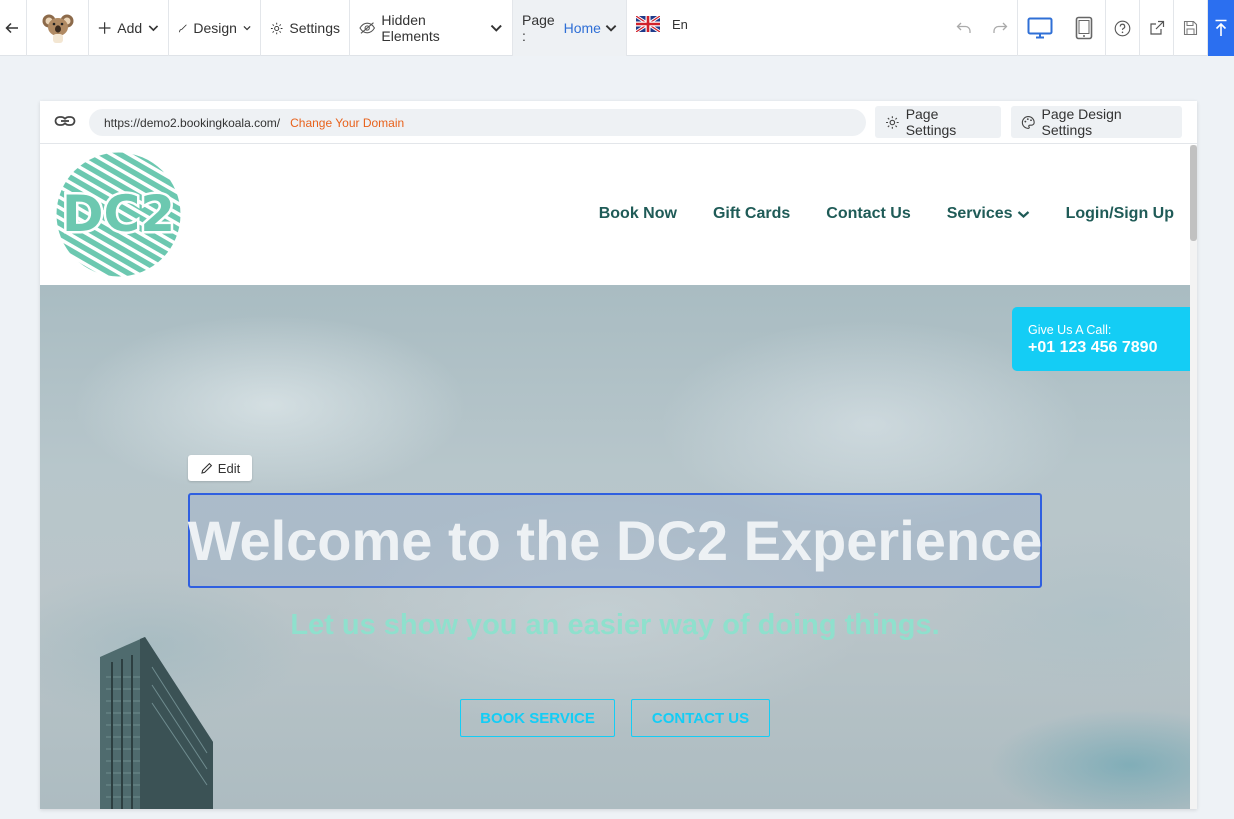  I want to click on desktop-view-button, so click(1040, 28).